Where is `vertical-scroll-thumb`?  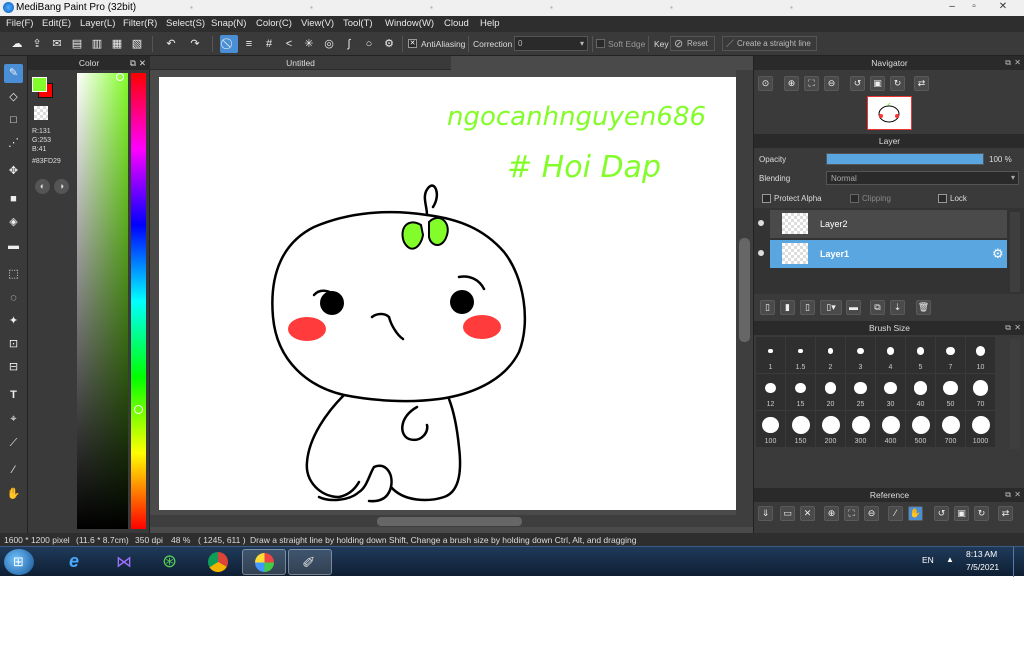 vertical-scroll-thumb is located at coordinates (744, 290).